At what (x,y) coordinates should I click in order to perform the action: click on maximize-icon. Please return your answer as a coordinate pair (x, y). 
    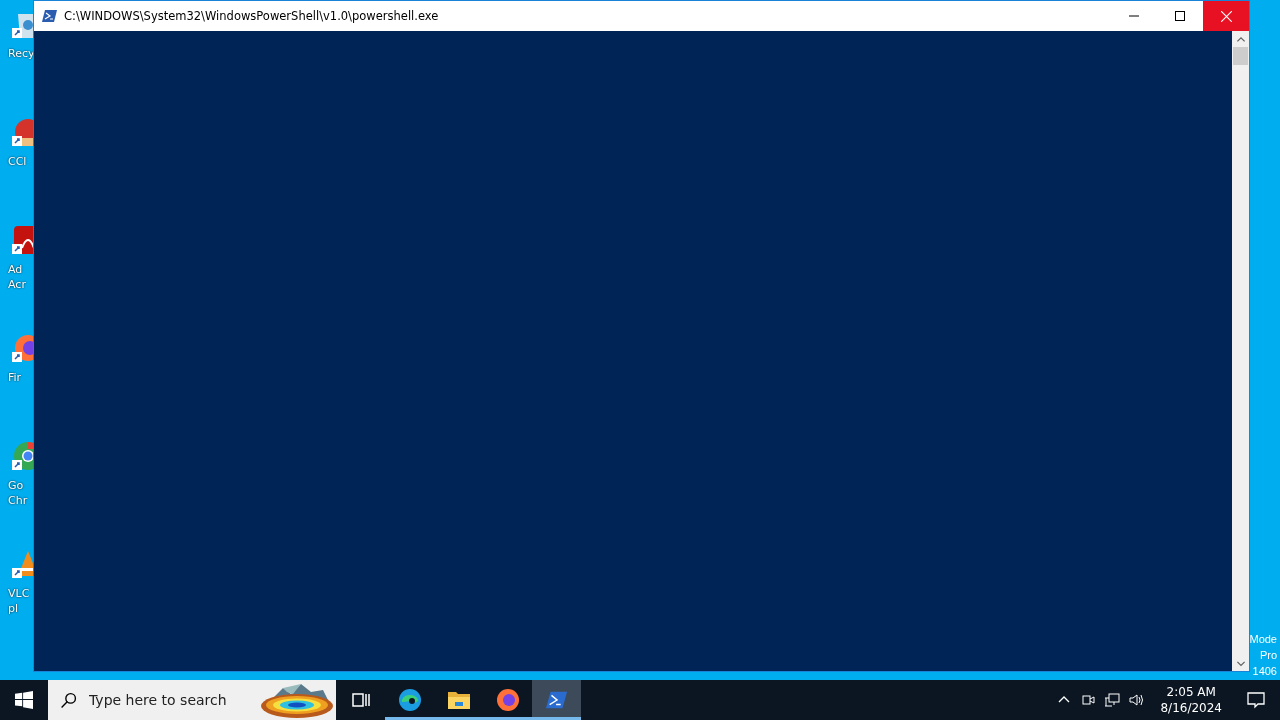
    Looking at the image, I should click on (1180, 16).